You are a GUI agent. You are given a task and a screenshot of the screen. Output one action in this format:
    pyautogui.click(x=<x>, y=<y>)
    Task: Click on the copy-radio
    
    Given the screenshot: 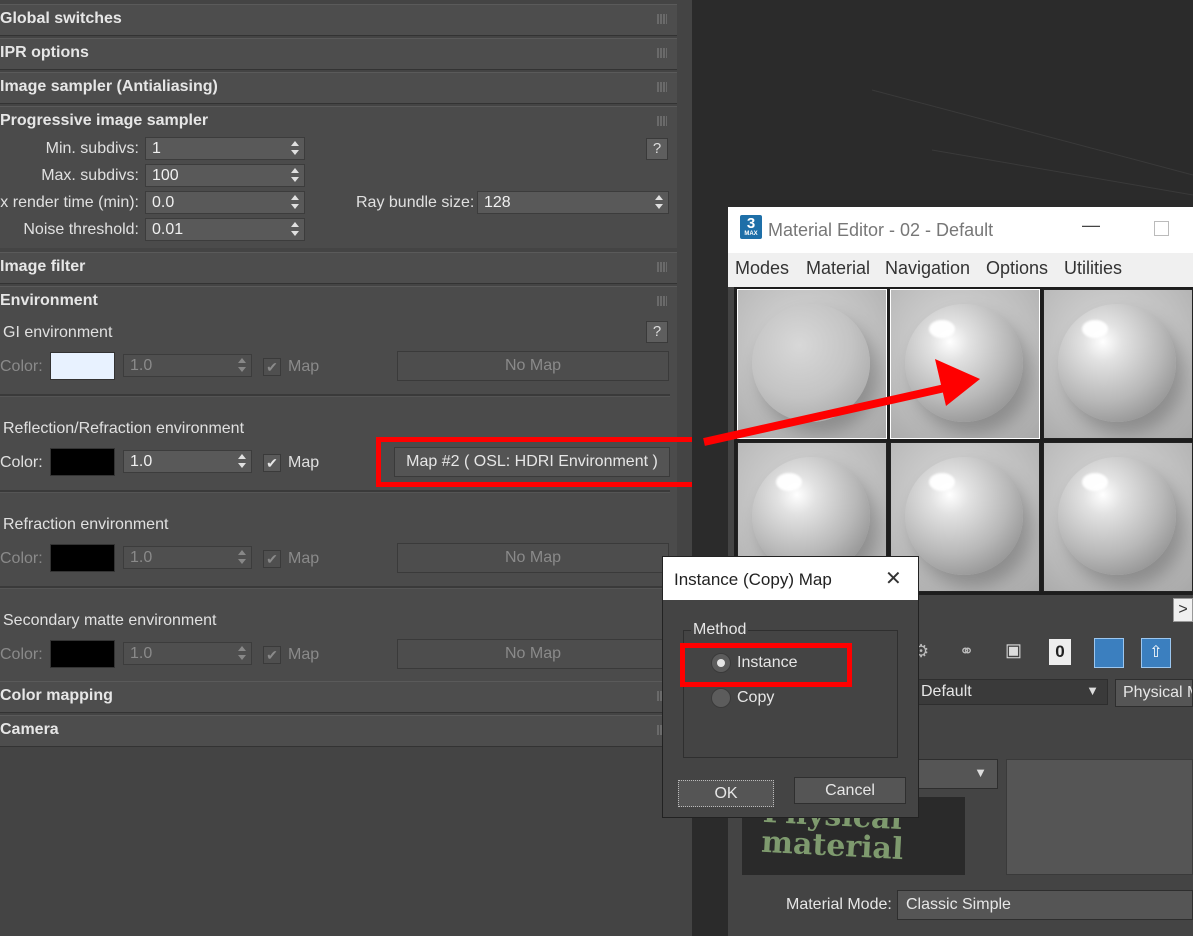 What is the action you would take?
    pyautogui.click(x=721, y=698)
    